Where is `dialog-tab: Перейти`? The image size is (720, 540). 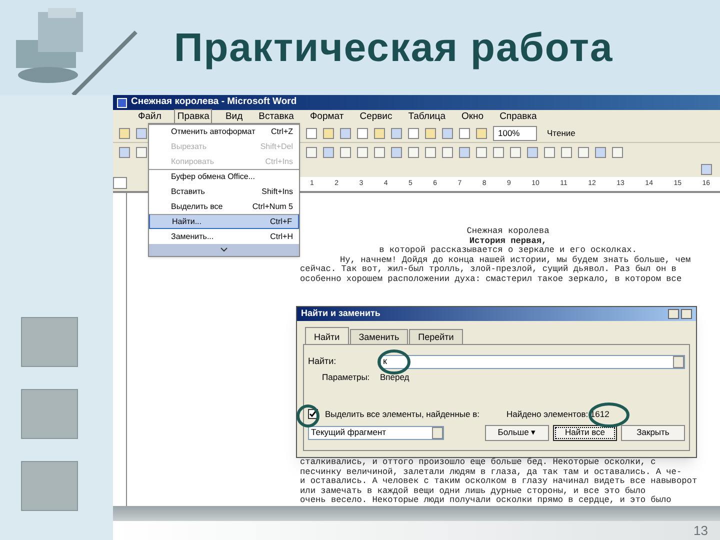 dialog-tab: Перейти is located at coordinates (436, 336).